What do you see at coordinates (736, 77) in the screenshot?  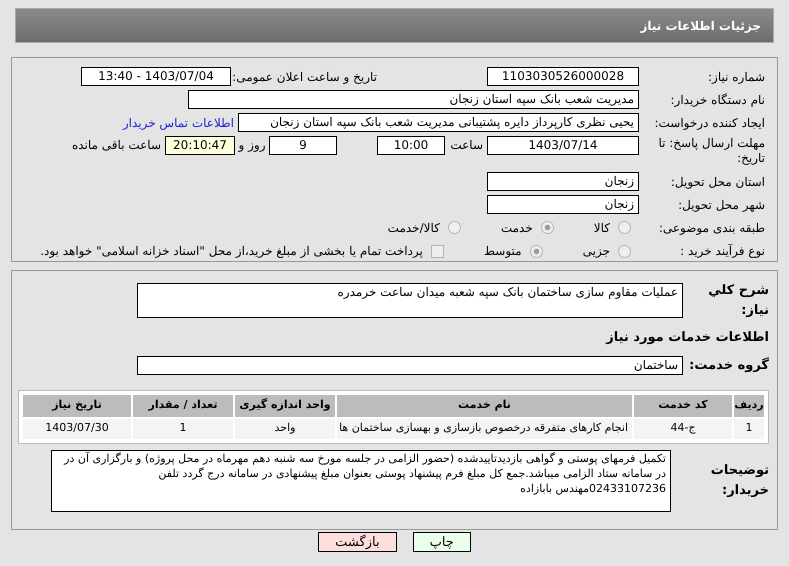 I see `field-label: شماره نیاز:` at bounding box center [736, 77].